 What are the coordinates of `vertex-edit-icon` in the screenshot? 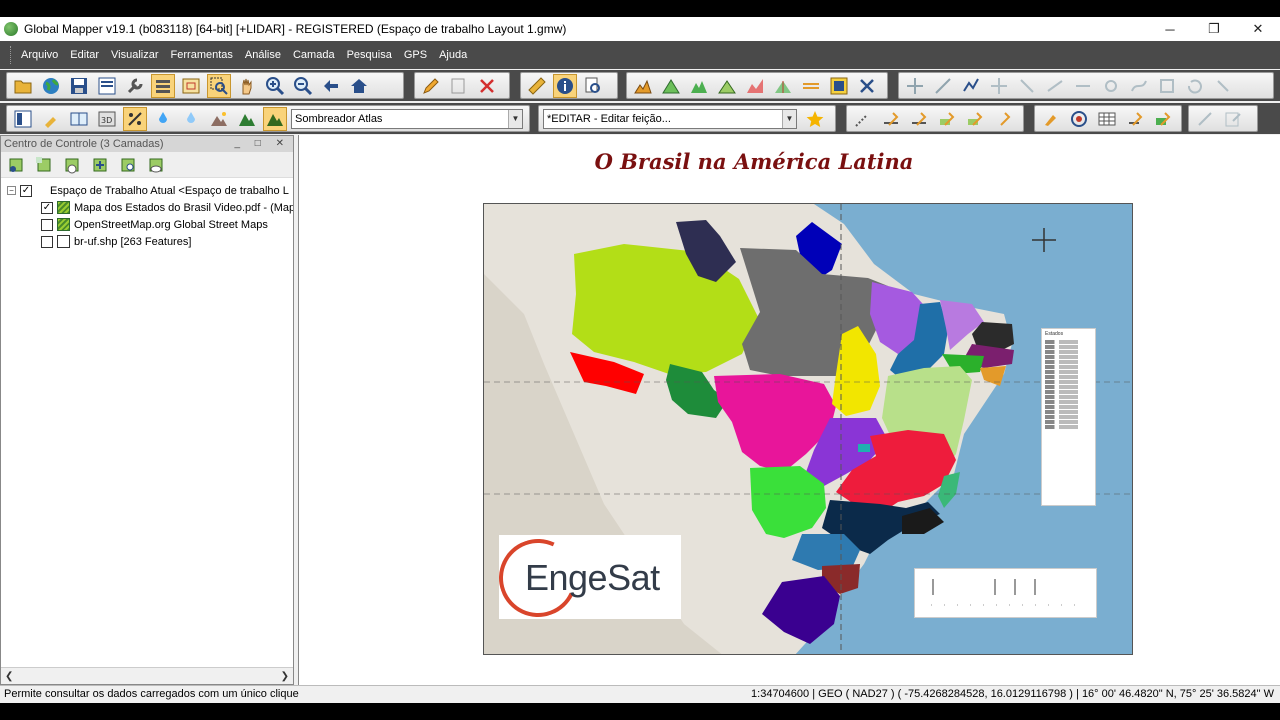 It's located at (971, 86).